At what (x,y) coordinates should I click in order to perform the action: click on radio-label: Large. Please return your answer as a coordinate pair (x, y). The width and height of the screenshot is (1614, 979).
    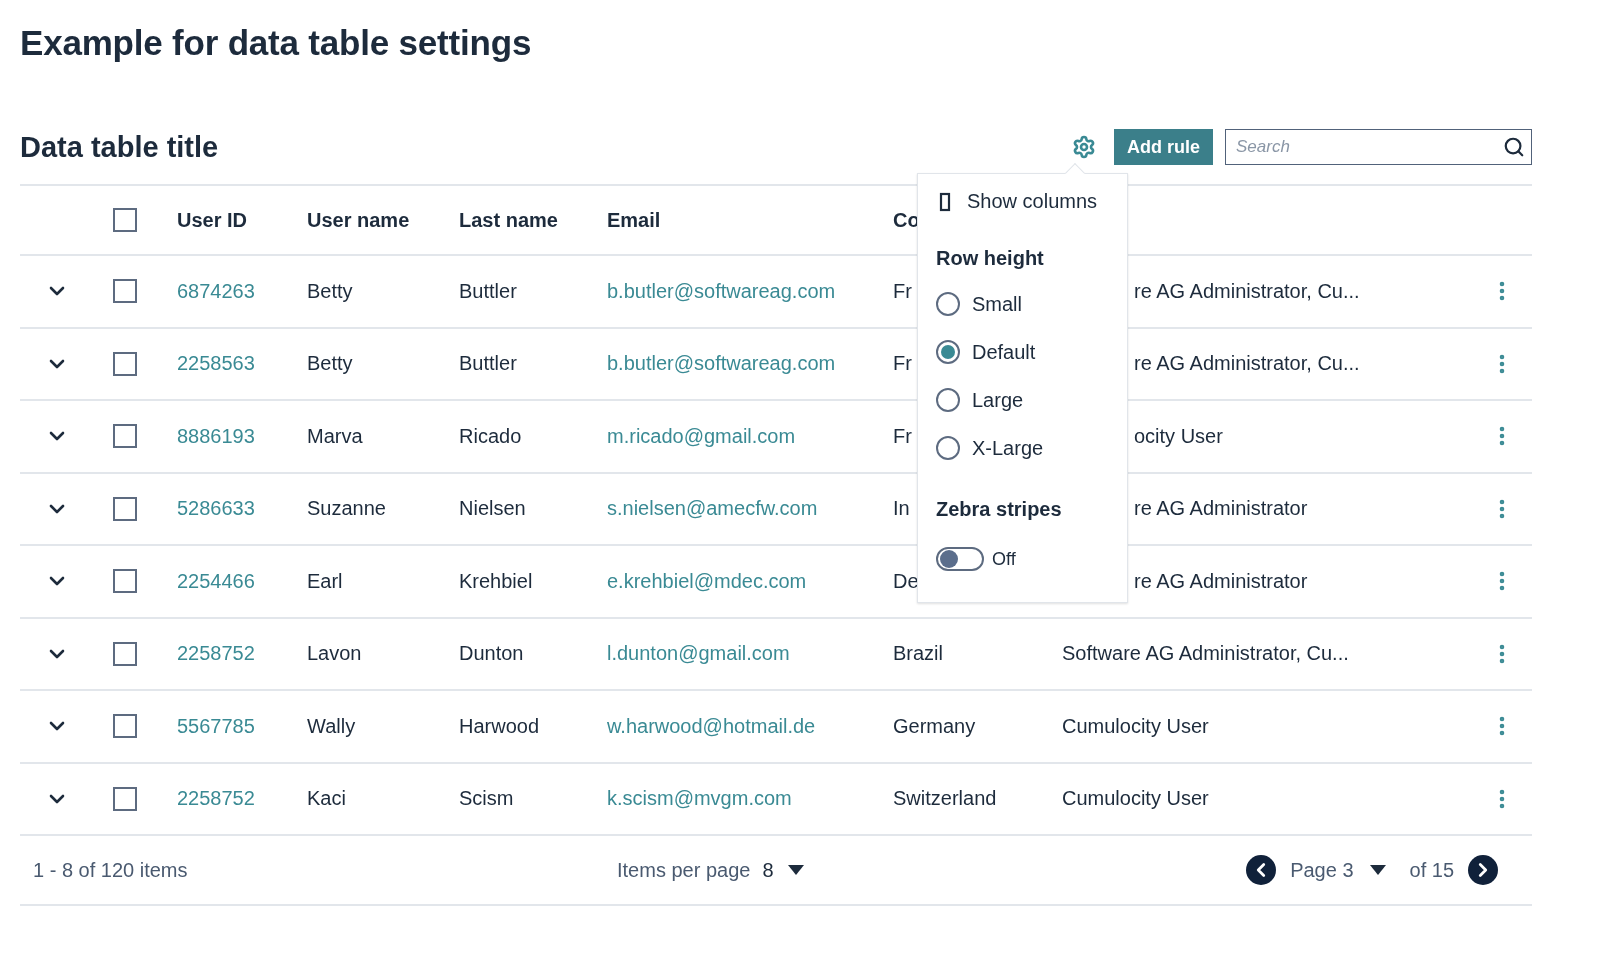
    Looking at the image, I should click on (998, 400).